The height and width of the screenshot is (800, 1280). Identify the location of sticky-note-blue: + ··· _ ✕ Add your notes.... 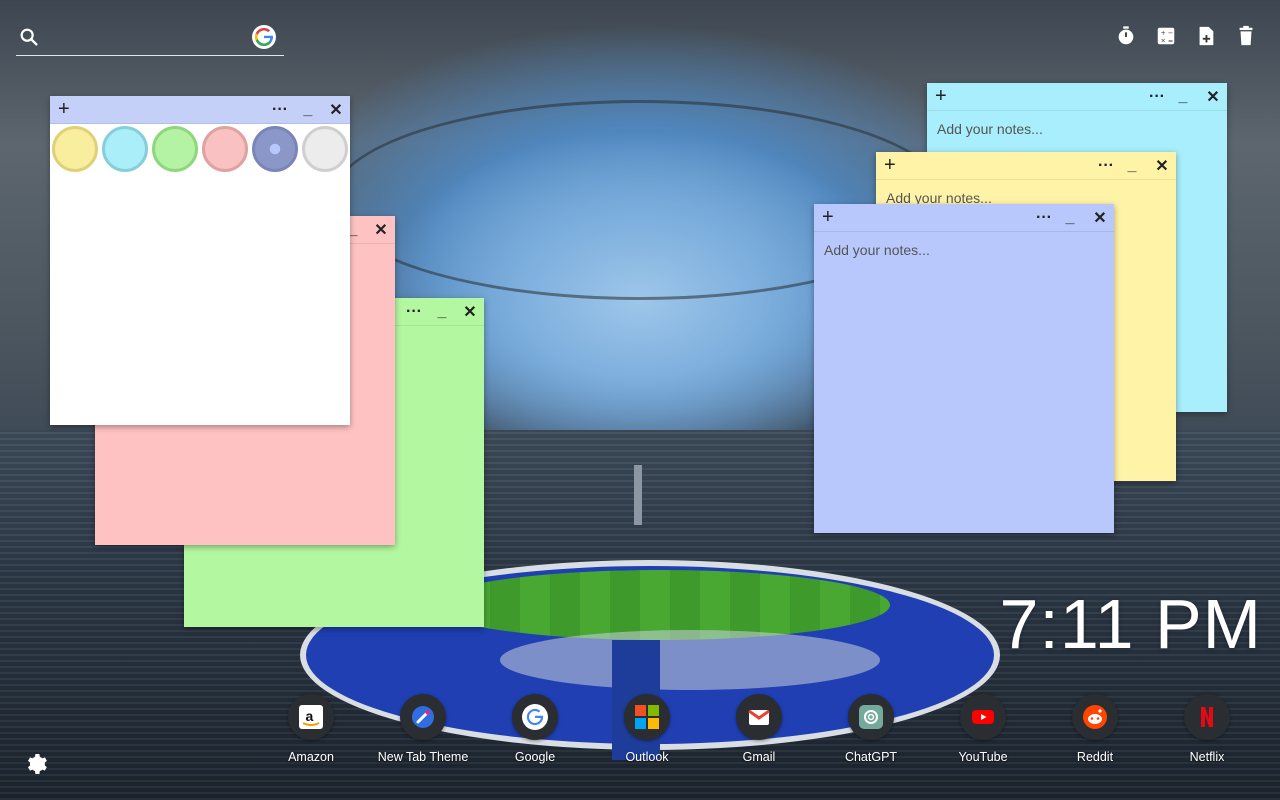
(964, 368).